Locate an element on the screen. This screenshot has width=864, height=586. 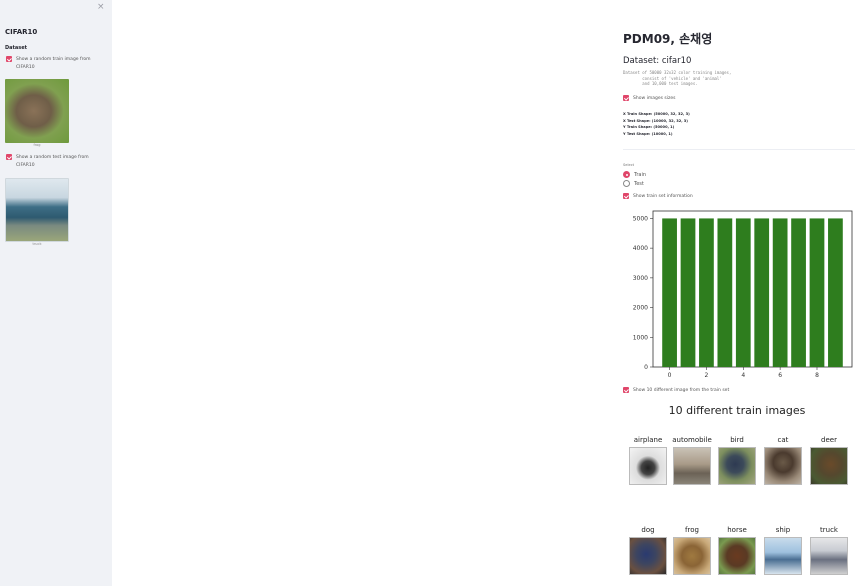
radio-train-label: Train is located at coordinates (640, 174).